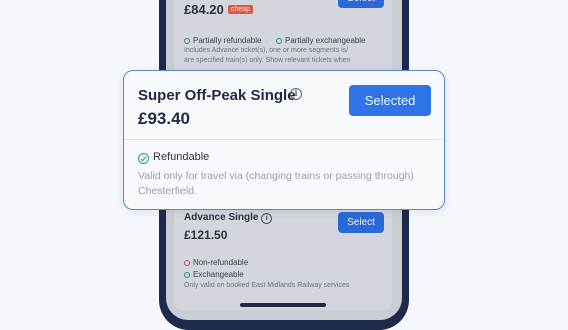 The height and width of the screenshot is (330, 568). What do you see at coordinates (216, 262) in the screenshot?
I see `feature-non-refundable: Non-refundable` at bounding box center [216, 262].